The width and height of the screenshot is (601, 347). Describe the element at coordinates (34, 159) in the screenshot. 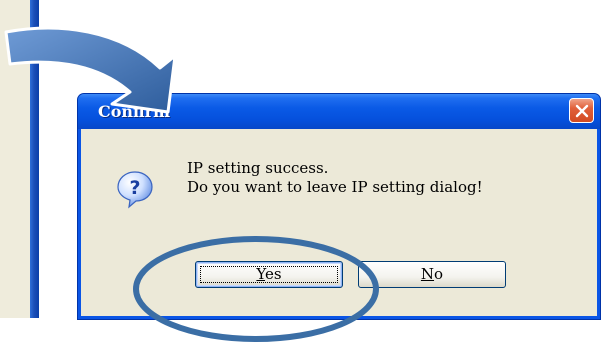

I see `background-window-border` at that location.